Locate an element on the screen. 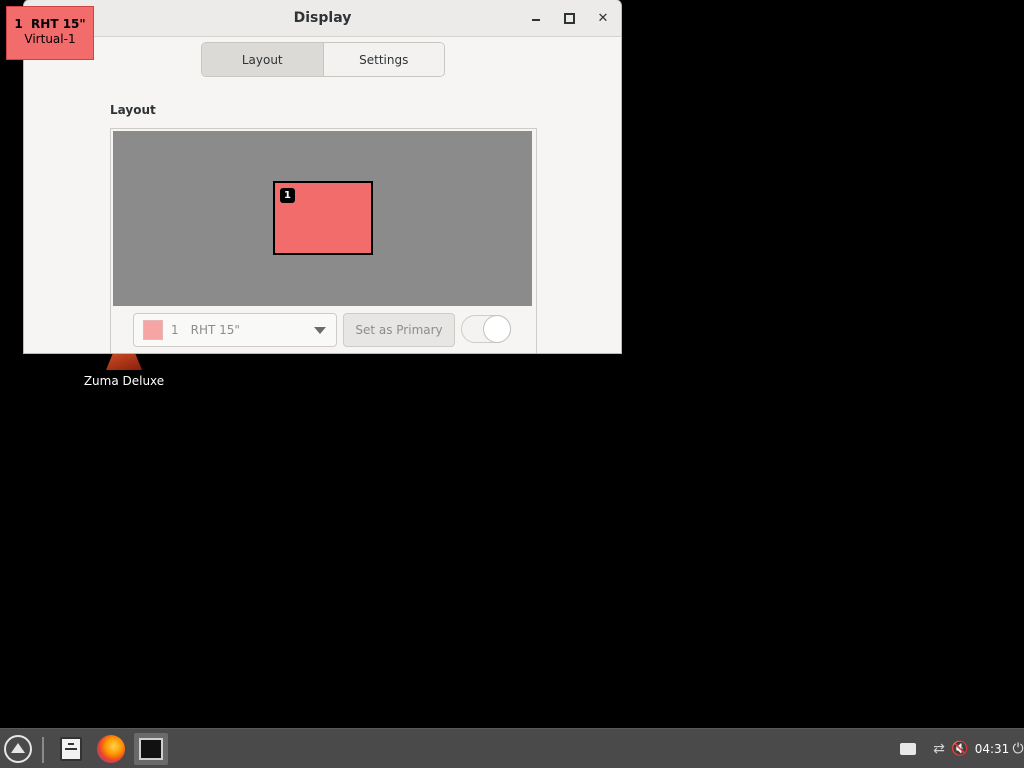 This screenshot has height=768, width=1024. file-manager-icon is located at coordinates (71, 749).